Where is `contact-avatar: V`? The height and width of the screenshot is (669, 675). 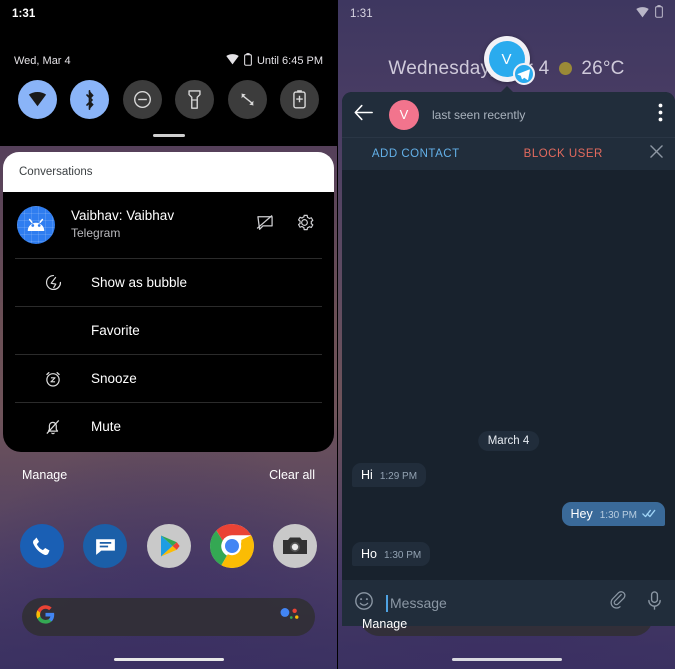
contact-avatar: V is located at coordinates (404, 114).